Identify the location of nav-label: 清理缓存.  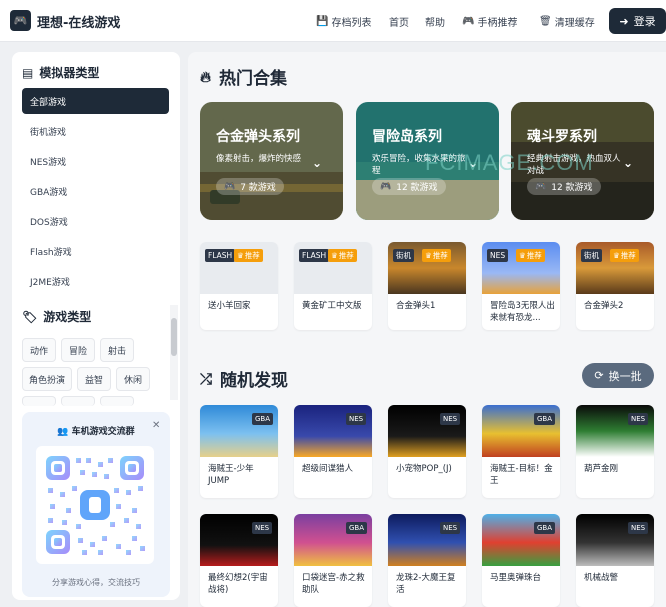
(574, 23).